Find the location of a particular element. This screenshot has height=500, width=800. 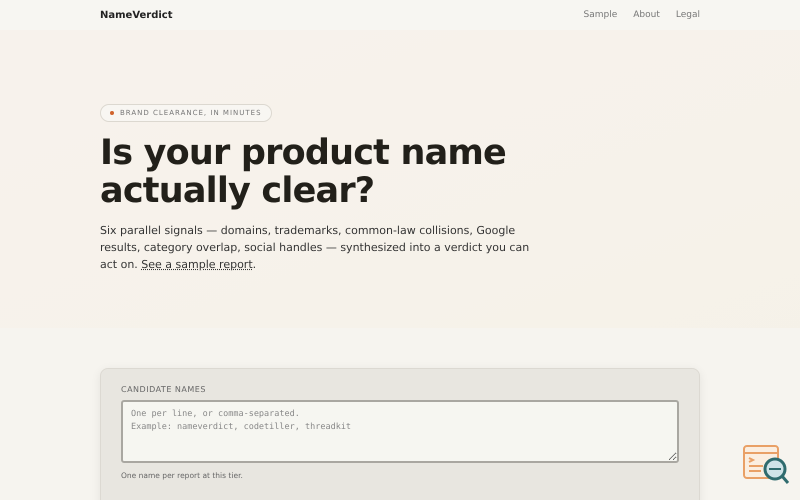

nav-link: About is located at coordinates (646, 15).